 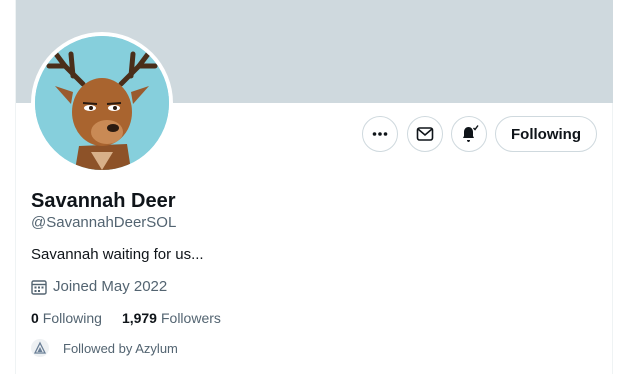 I want to click on message-button, so click(x=425, y=134).